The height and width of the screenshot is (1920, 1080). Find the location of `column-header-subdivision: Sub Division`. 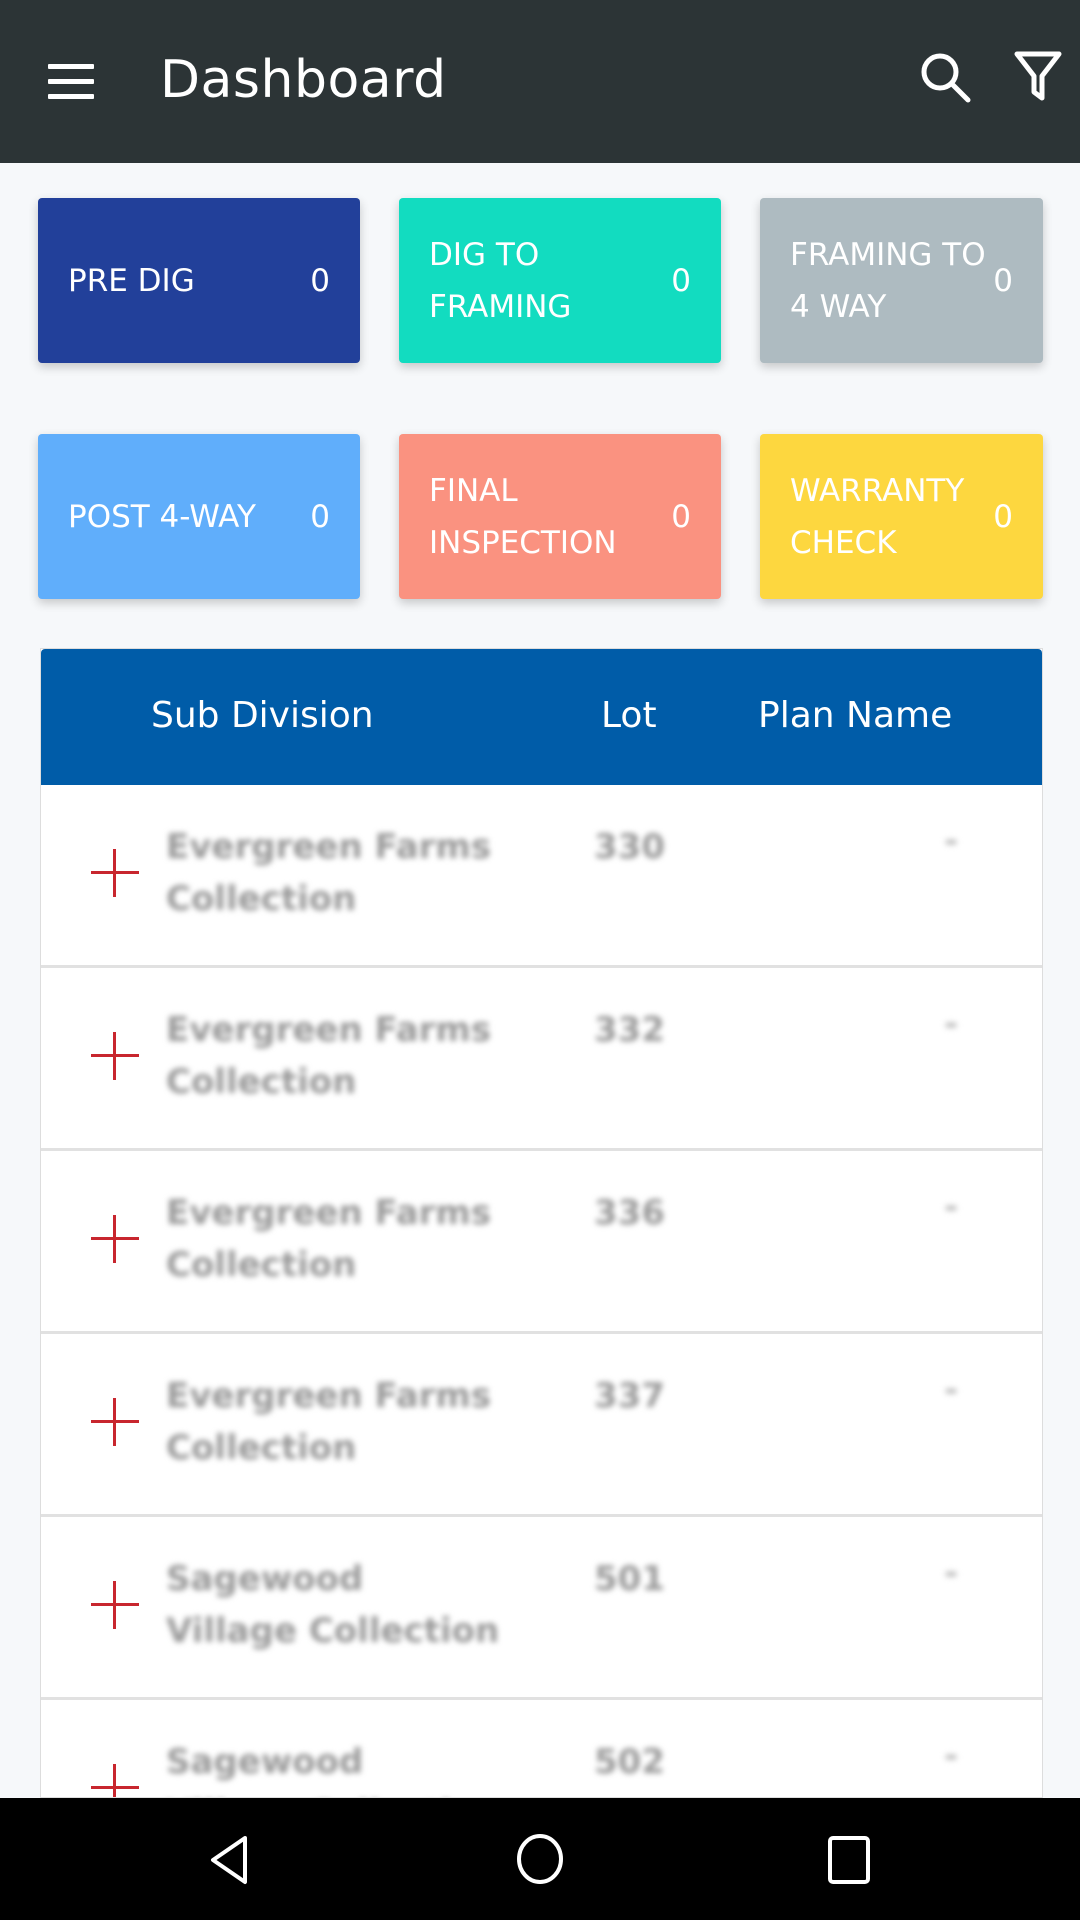

column-header-subdivision: Sub Division is located at coordinates (262, 715).